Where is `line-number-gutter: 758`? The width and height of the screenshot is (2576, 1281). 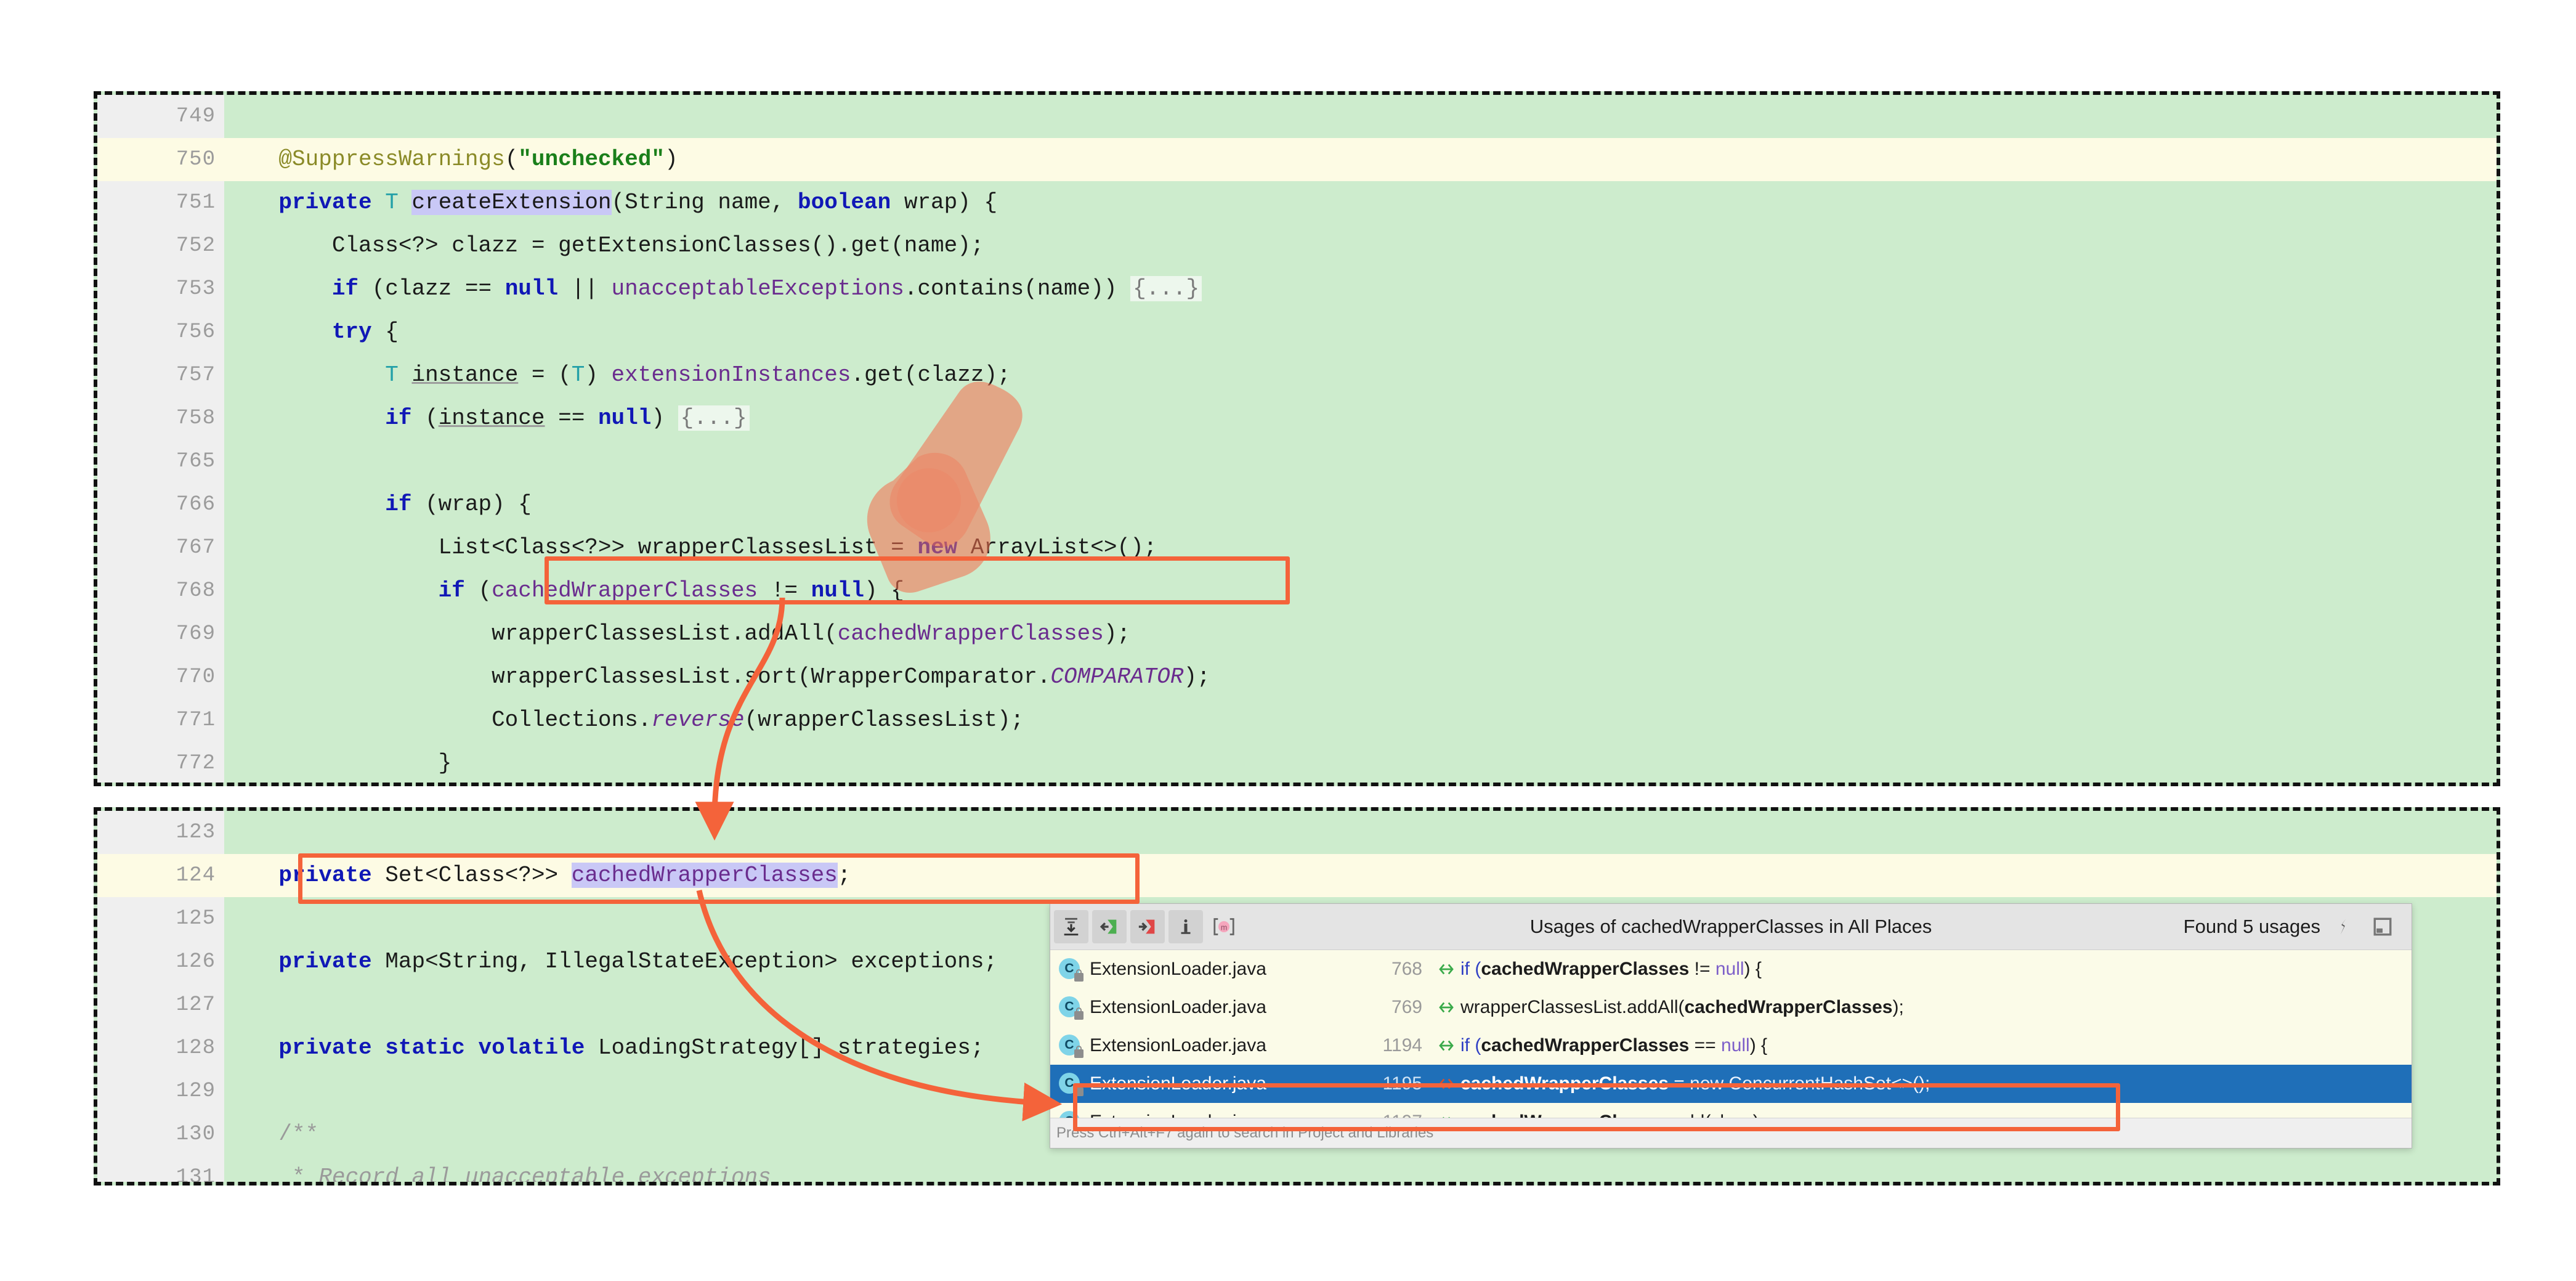
line-number-gutter: 758 is located at coordinates (178, 418).